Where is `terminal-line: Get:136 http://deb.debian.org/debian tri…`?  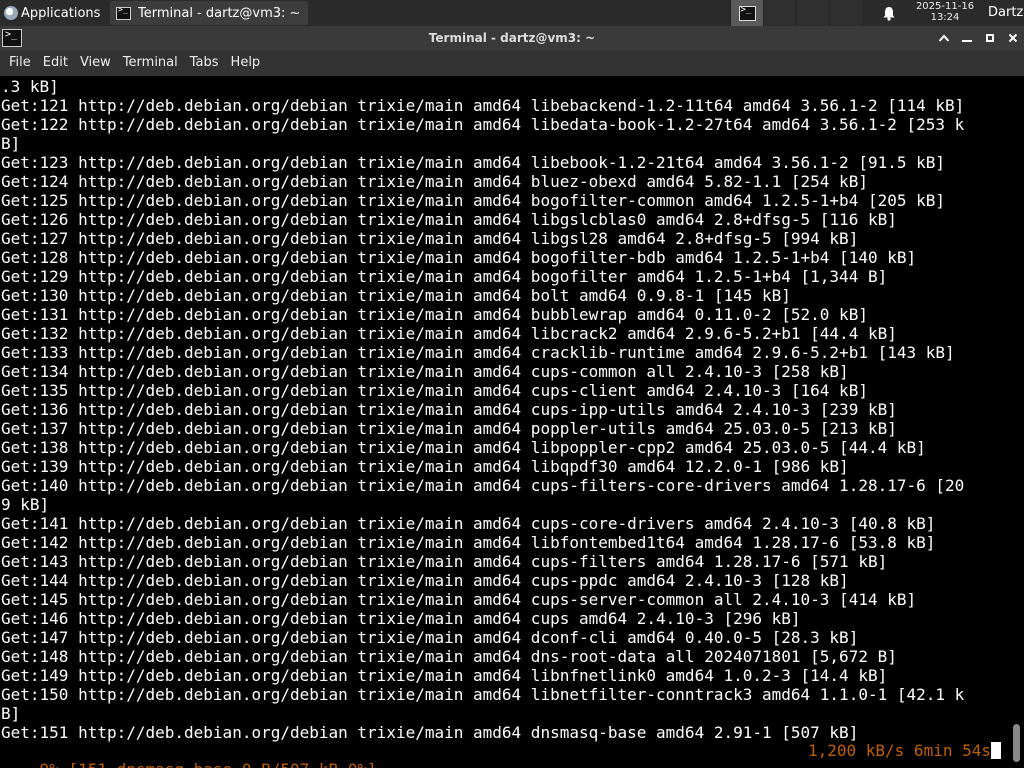 terminal-line: Get:136 http://deb.debian.org/debian tri… is located at coordinates (449, 409).